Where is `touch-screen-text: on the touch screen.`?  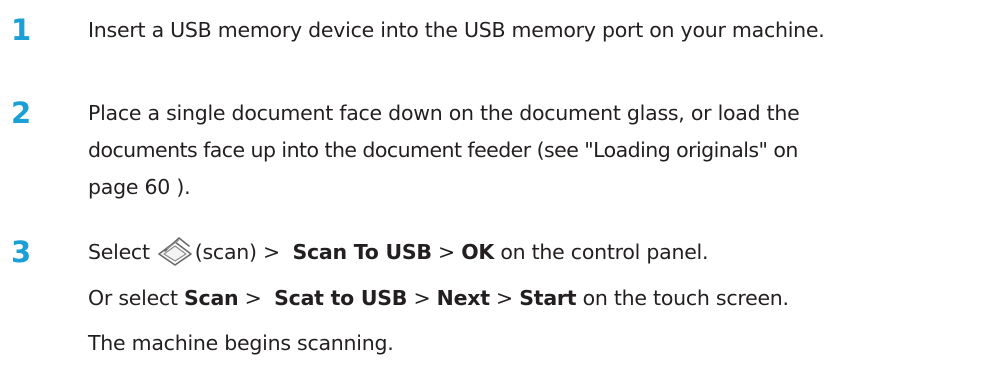
touch-screen-text: on the touch screen. is located at coordinates (685, 298).